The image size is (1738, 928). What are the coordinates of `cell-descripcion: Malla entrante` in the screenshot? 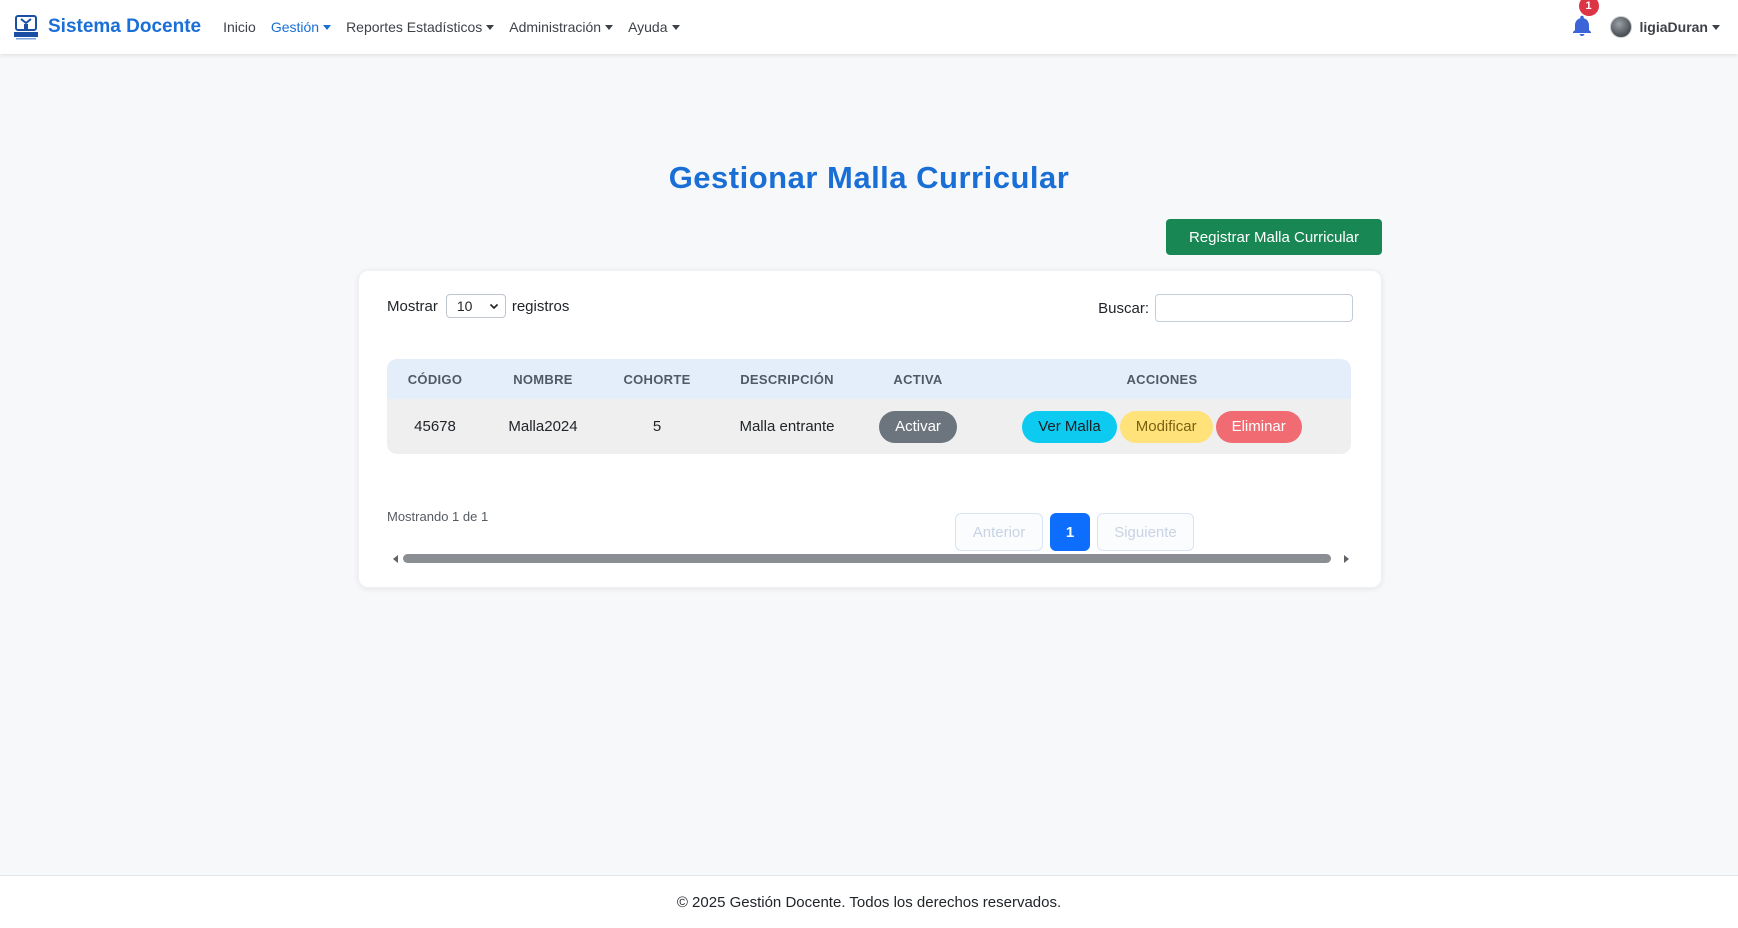 It's located at (787, 426).